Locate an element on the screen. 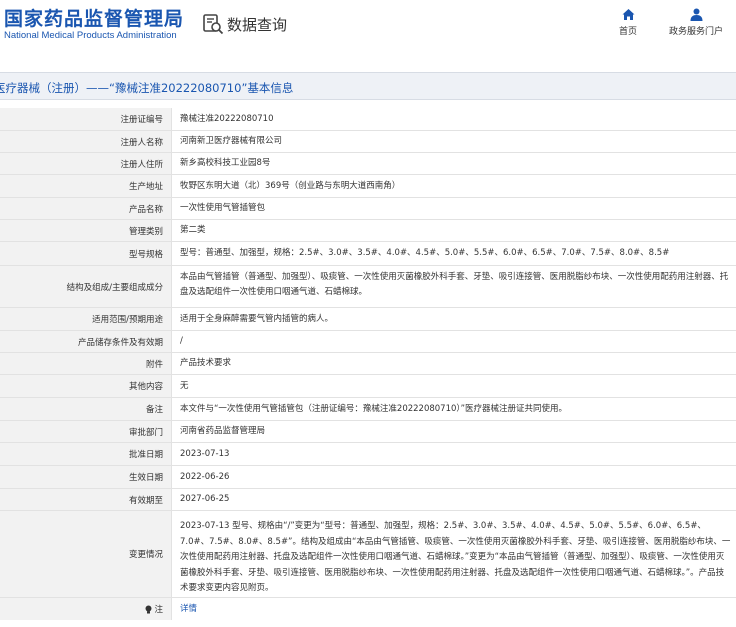 This screenshot has width=736, height=627. row-label: 产品名称 is located at coordinates (86, 208).